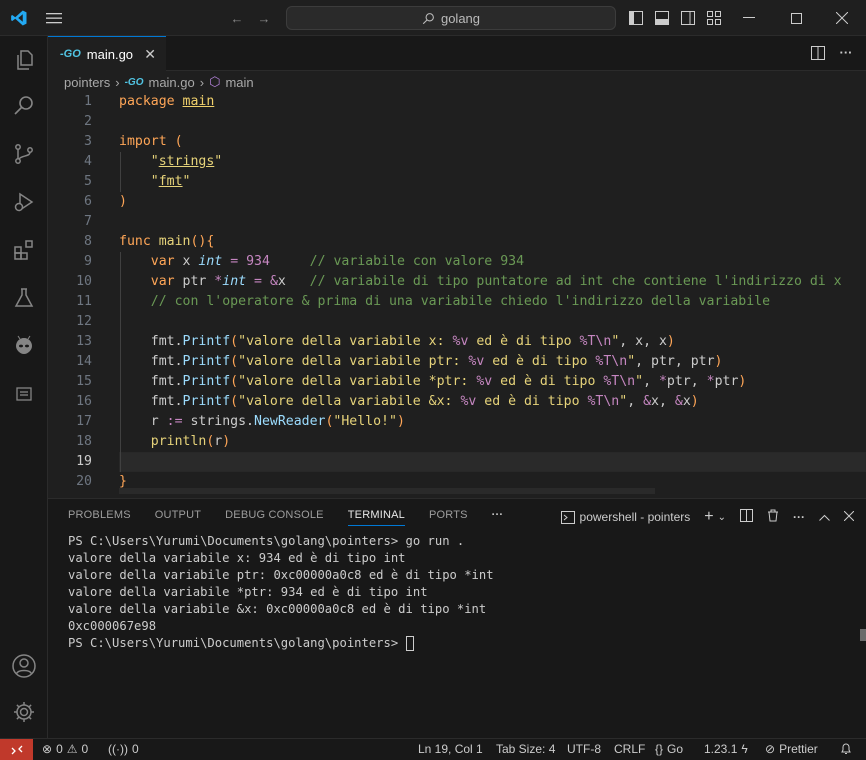 The height and width of the screenshot is (760, 866). I want to click on terminal-selector: powershell - pointers, so click(625, 517).